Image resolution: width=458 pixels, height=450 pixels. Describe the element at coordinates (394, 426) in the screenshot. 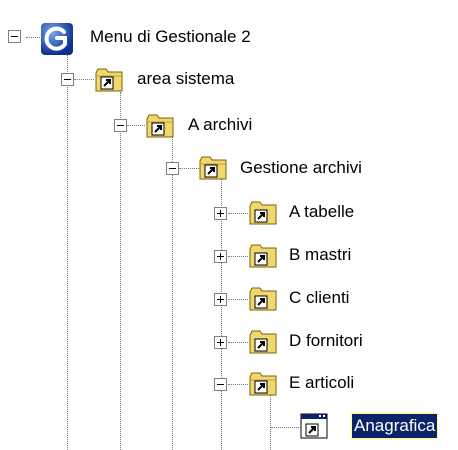

I see `tree-node-label-selected: Anagrafica` at that location.